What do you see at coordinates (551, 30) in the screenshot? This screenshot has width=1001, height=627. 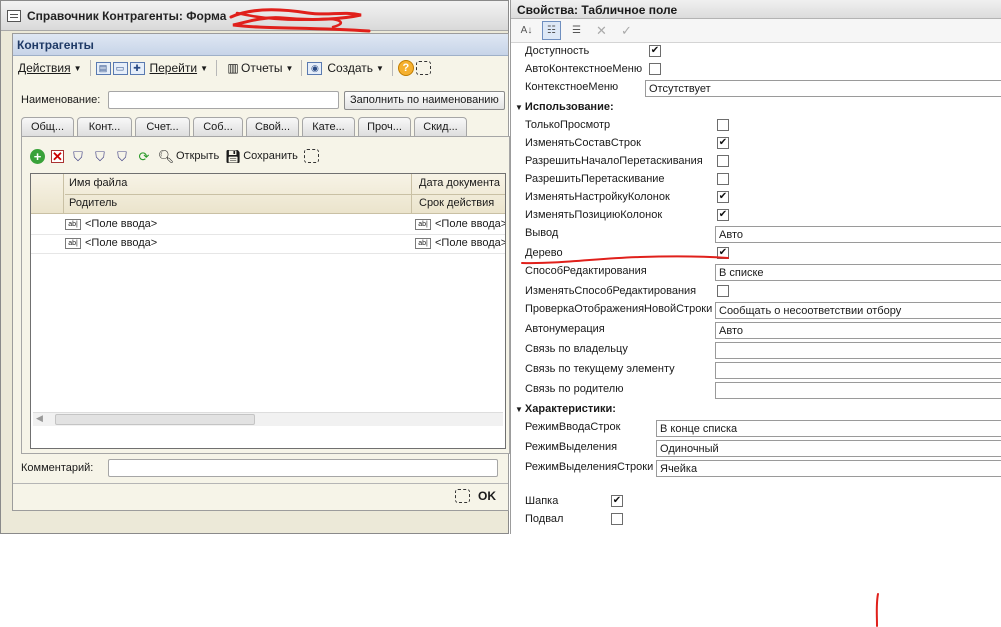 I see `categorized-view-icon: ☷` at bounding box center [551, 30].